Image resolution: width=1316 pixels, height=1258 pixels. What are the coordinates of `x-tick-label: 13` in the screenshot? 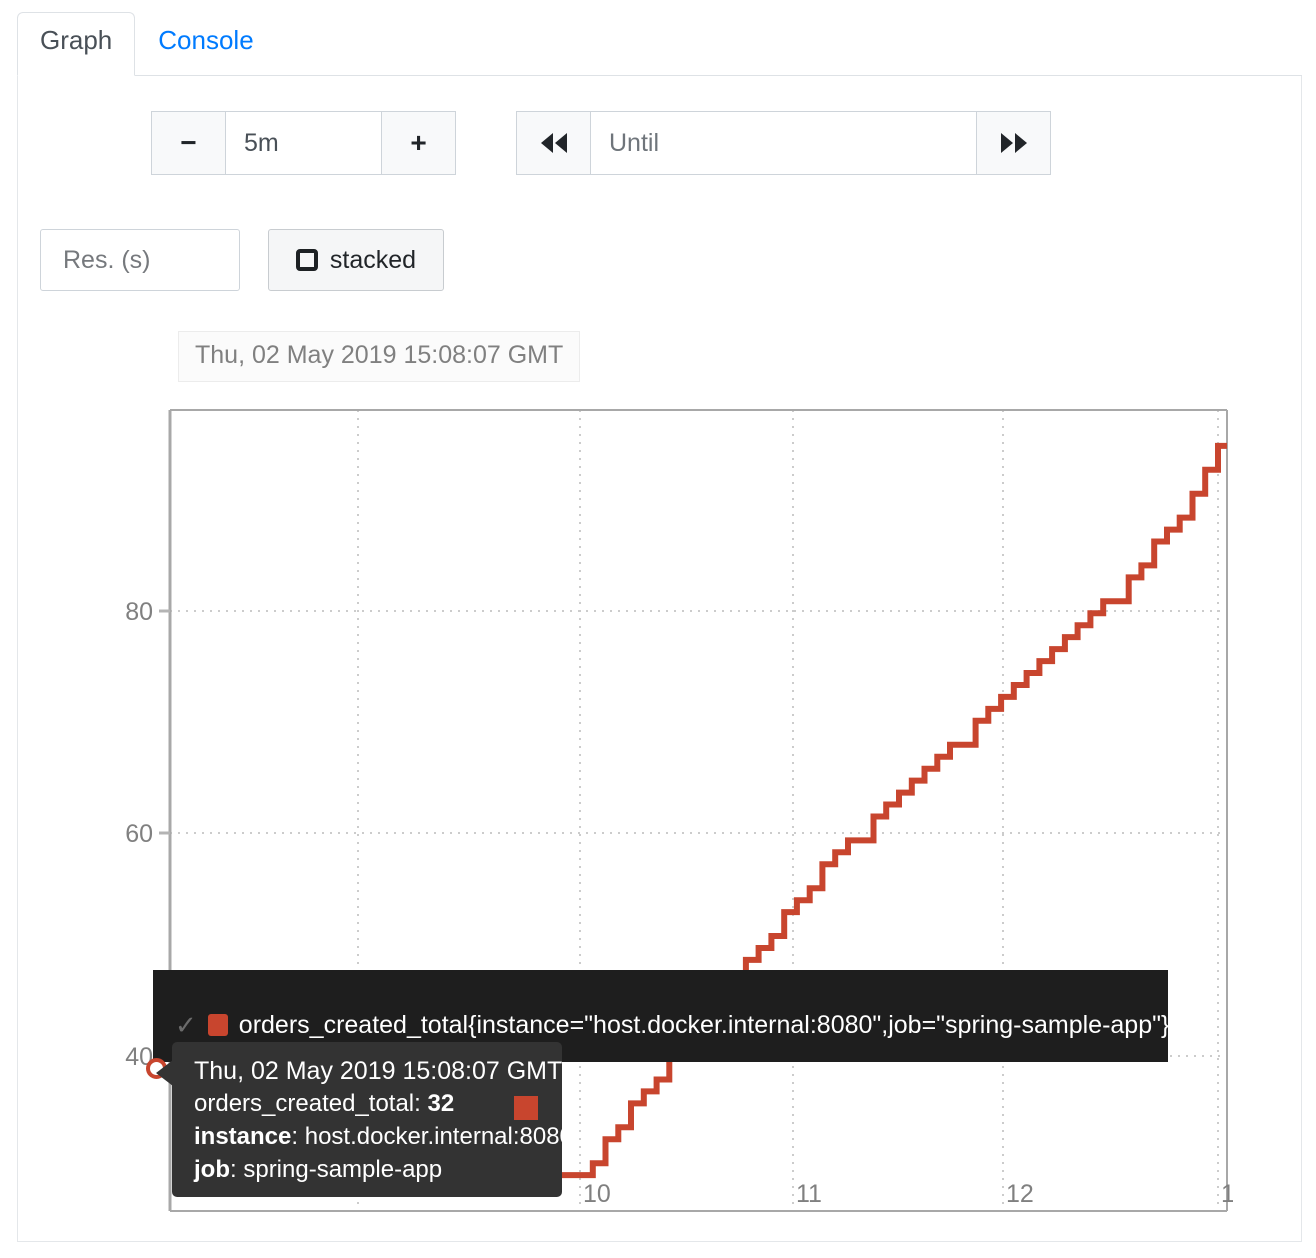 It's located at (1227, 1194).